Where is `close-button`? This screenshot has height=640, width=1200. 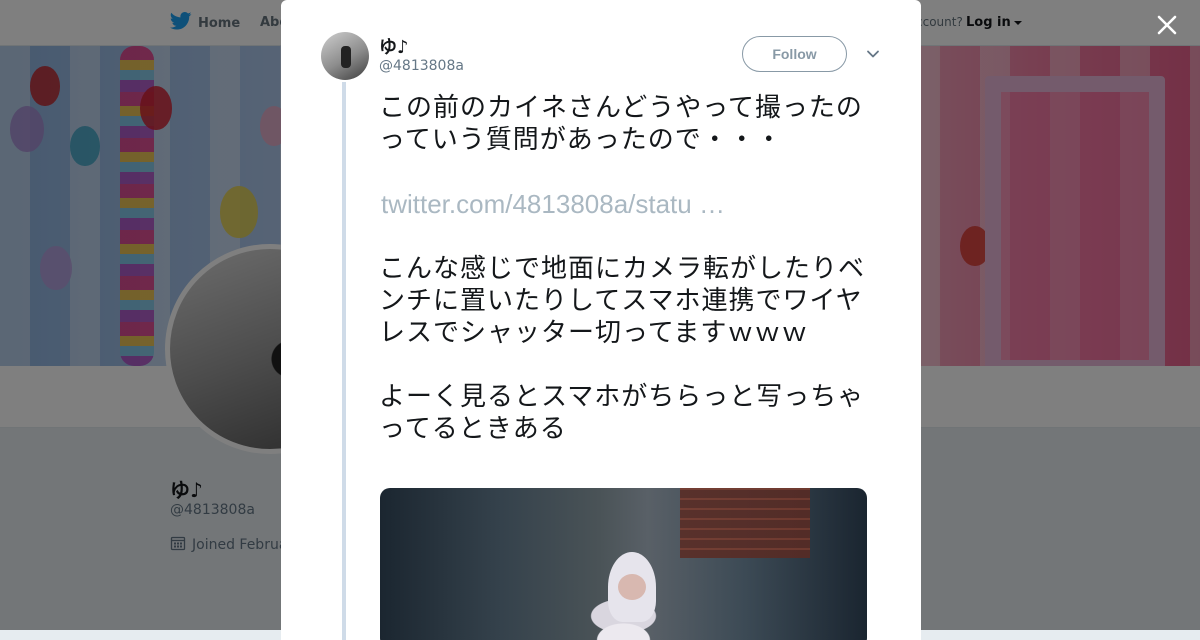
close-button is located at coordinates (1167, 25).